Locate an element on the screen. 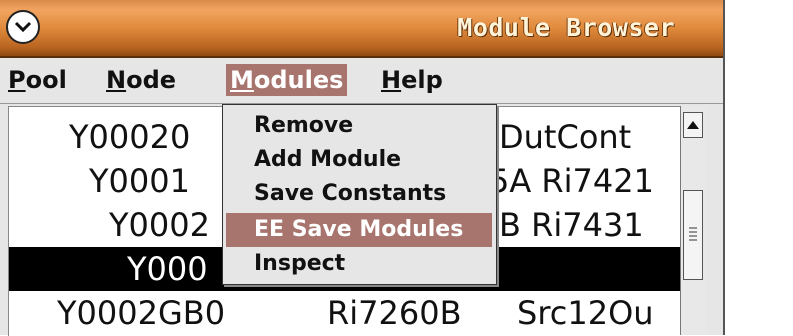  chevron-down-icon is located at coordinates (23, 27).